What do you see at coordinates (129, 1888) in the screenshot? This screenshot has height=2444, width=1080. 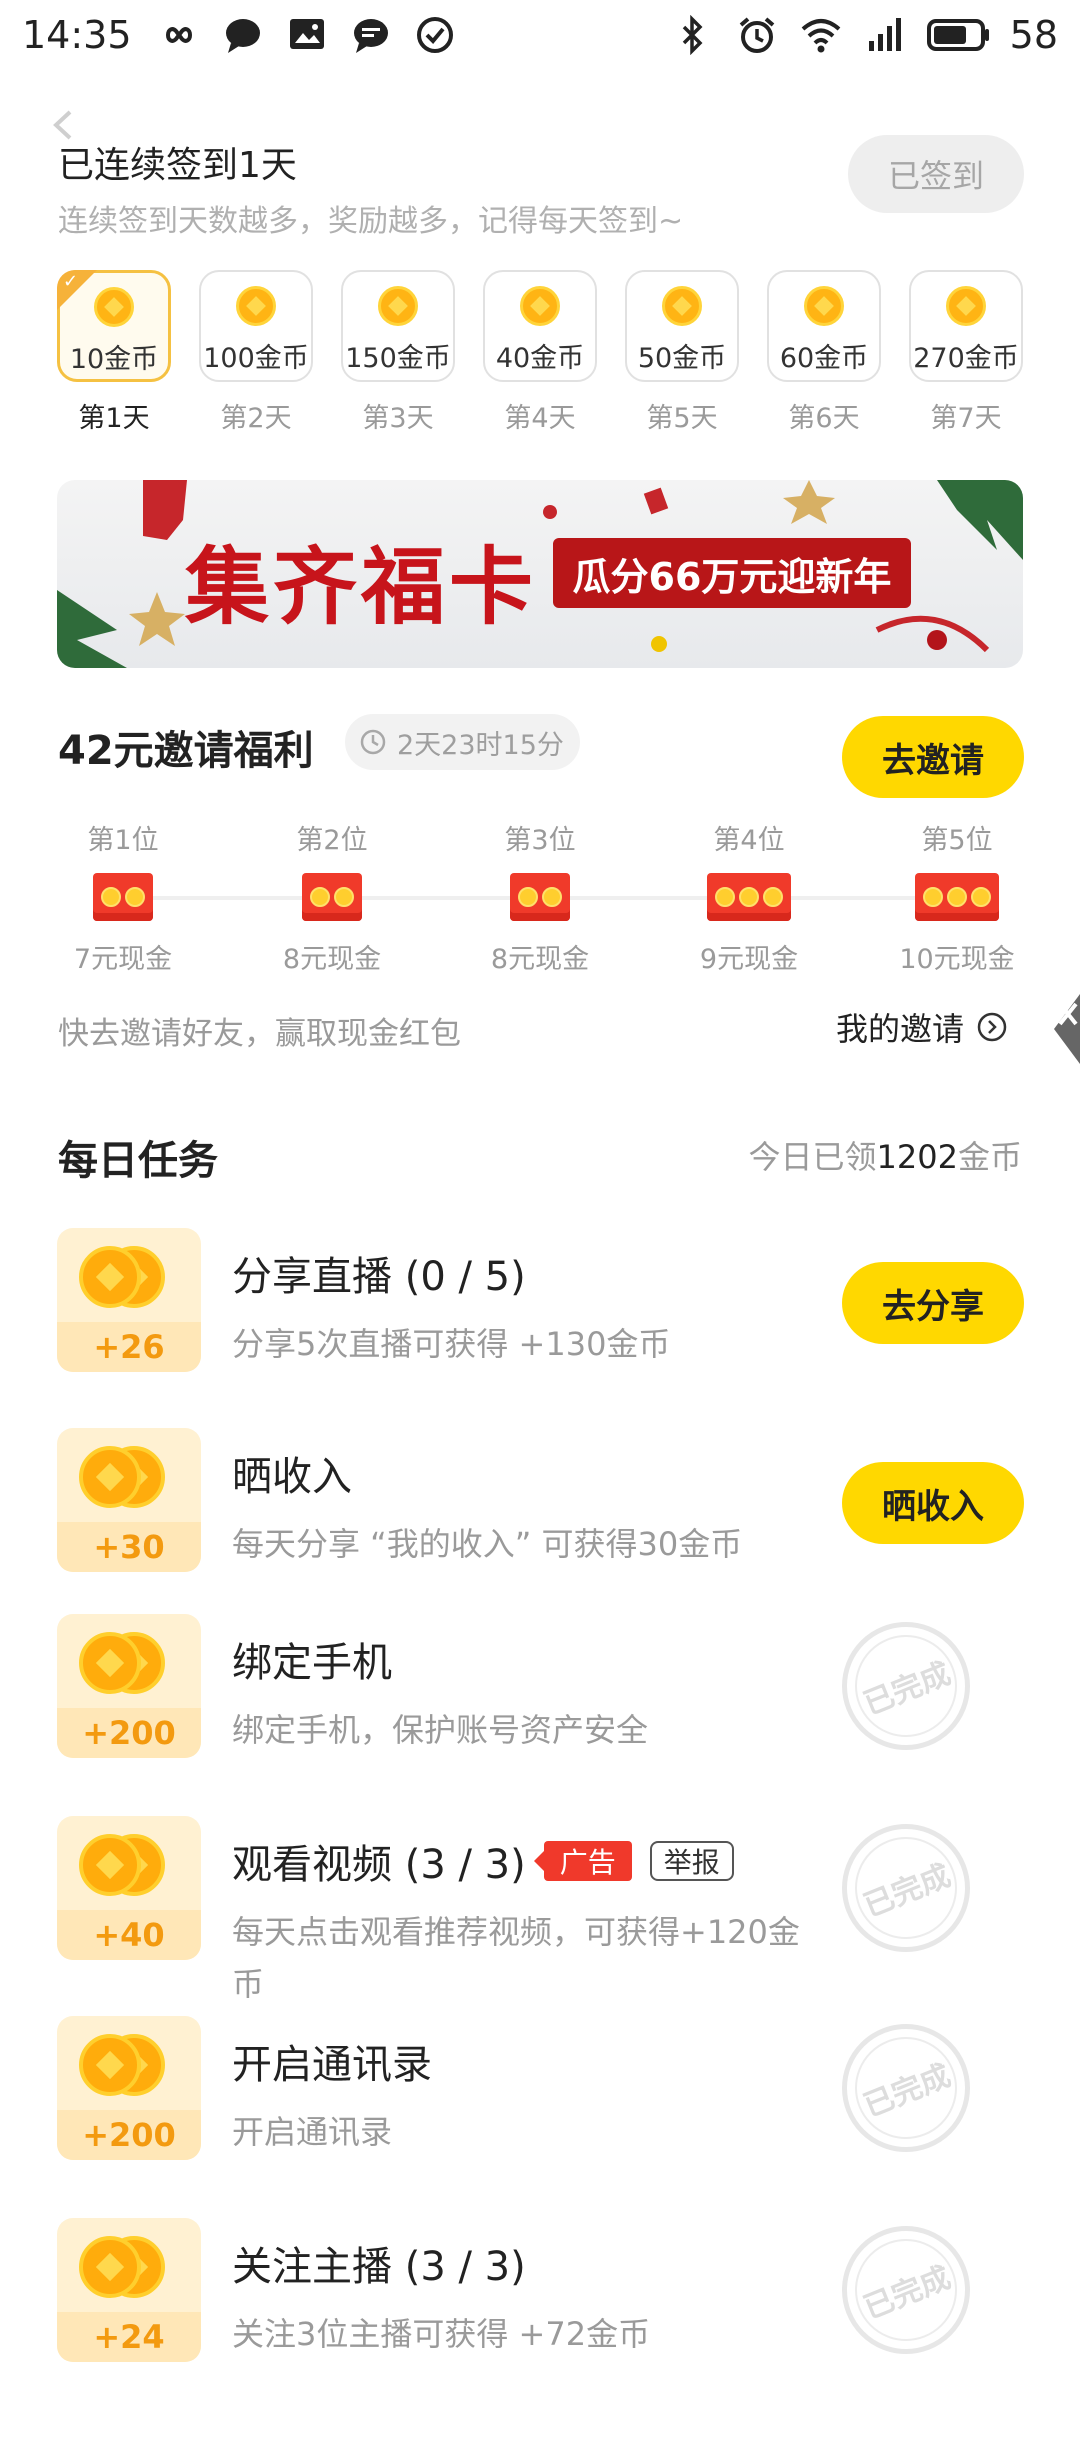 I see `task-coin-icon: +40` at bounding box center [129, 1888].